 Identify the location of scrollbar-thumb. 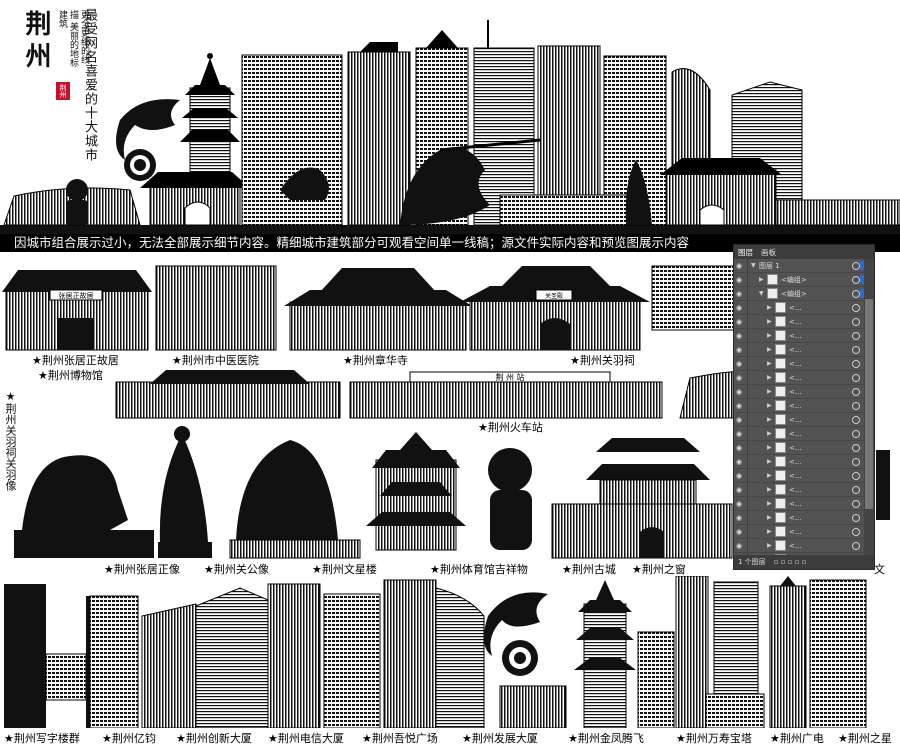
(869, 404).